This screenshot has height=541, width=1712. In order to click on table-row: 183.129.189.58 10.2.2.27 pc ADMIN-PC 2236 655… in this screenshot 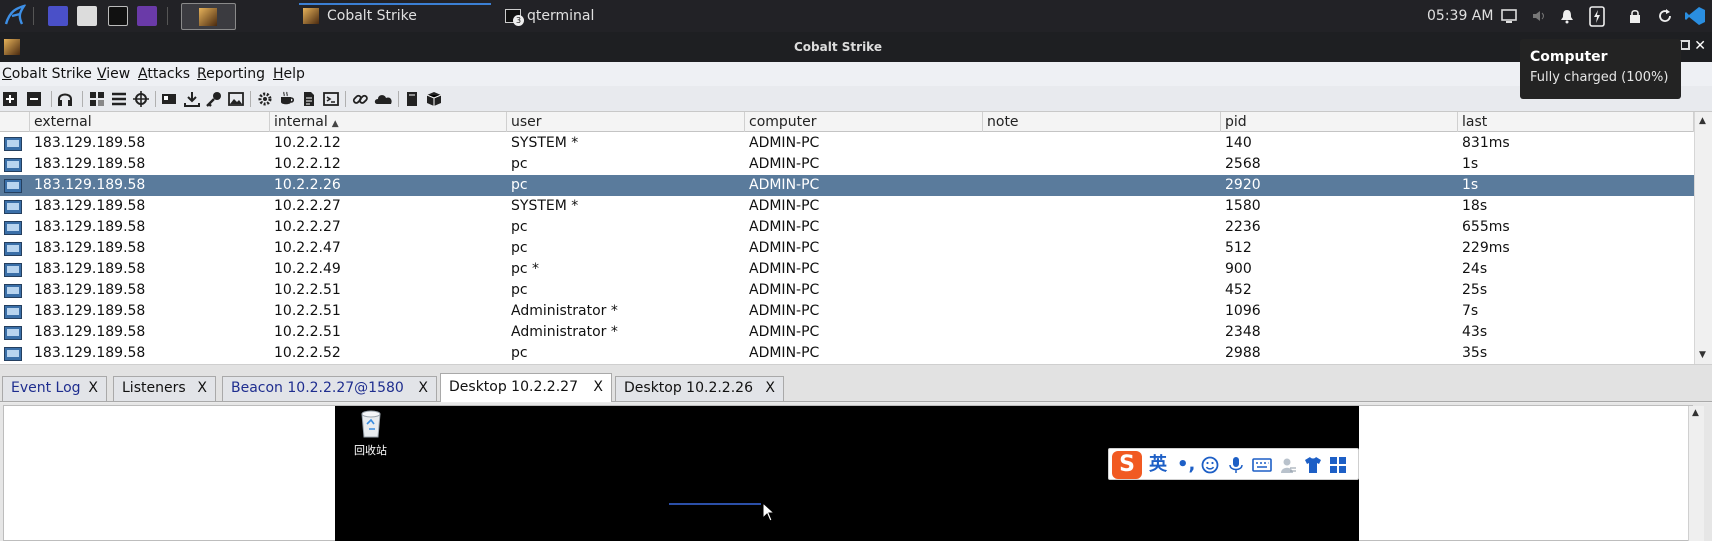, I will do `click(847, 227)`.